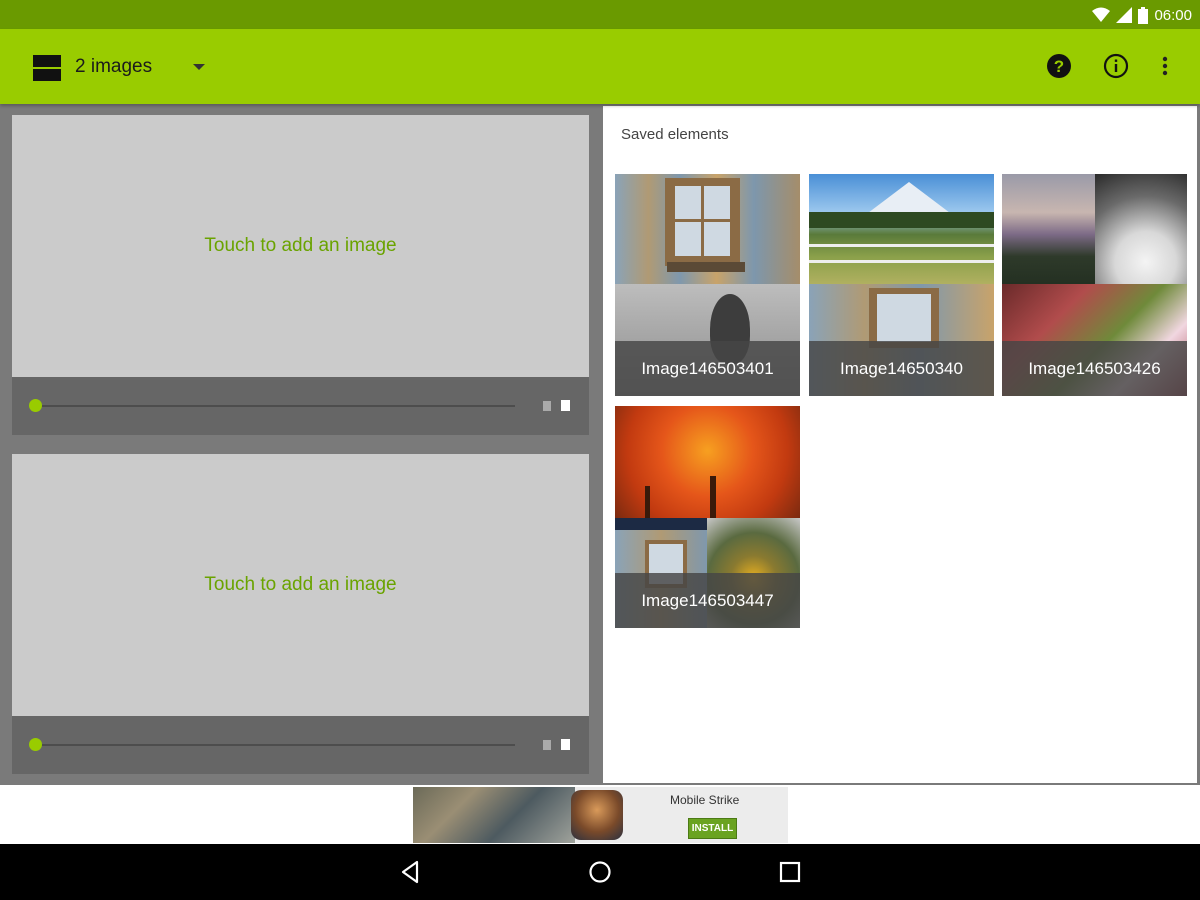  I want to click on image-count-title: 2 images, so click(114, 66).